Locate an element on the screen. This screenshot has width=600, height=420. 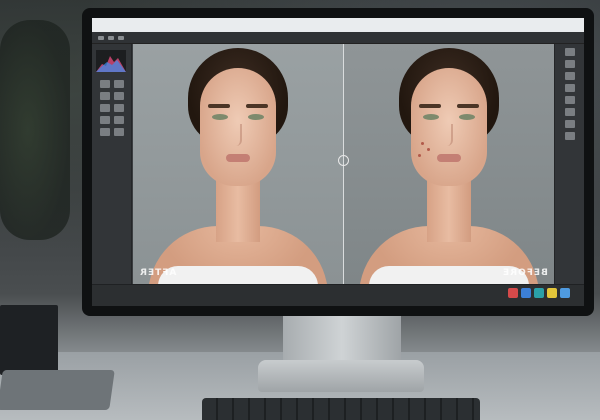
keyboard is located at coordinates (341, 409).